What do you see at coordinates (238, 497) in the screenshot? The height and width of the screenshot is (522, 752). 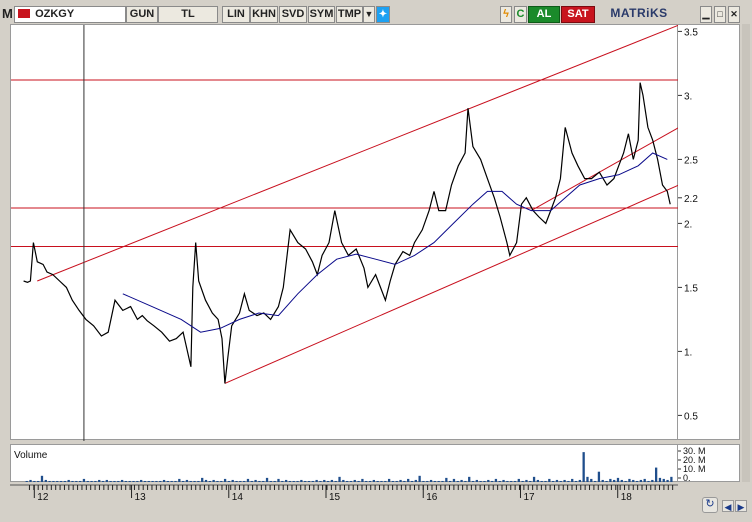 I see `x-tick-label: 14` at bounding box center [238, 497].